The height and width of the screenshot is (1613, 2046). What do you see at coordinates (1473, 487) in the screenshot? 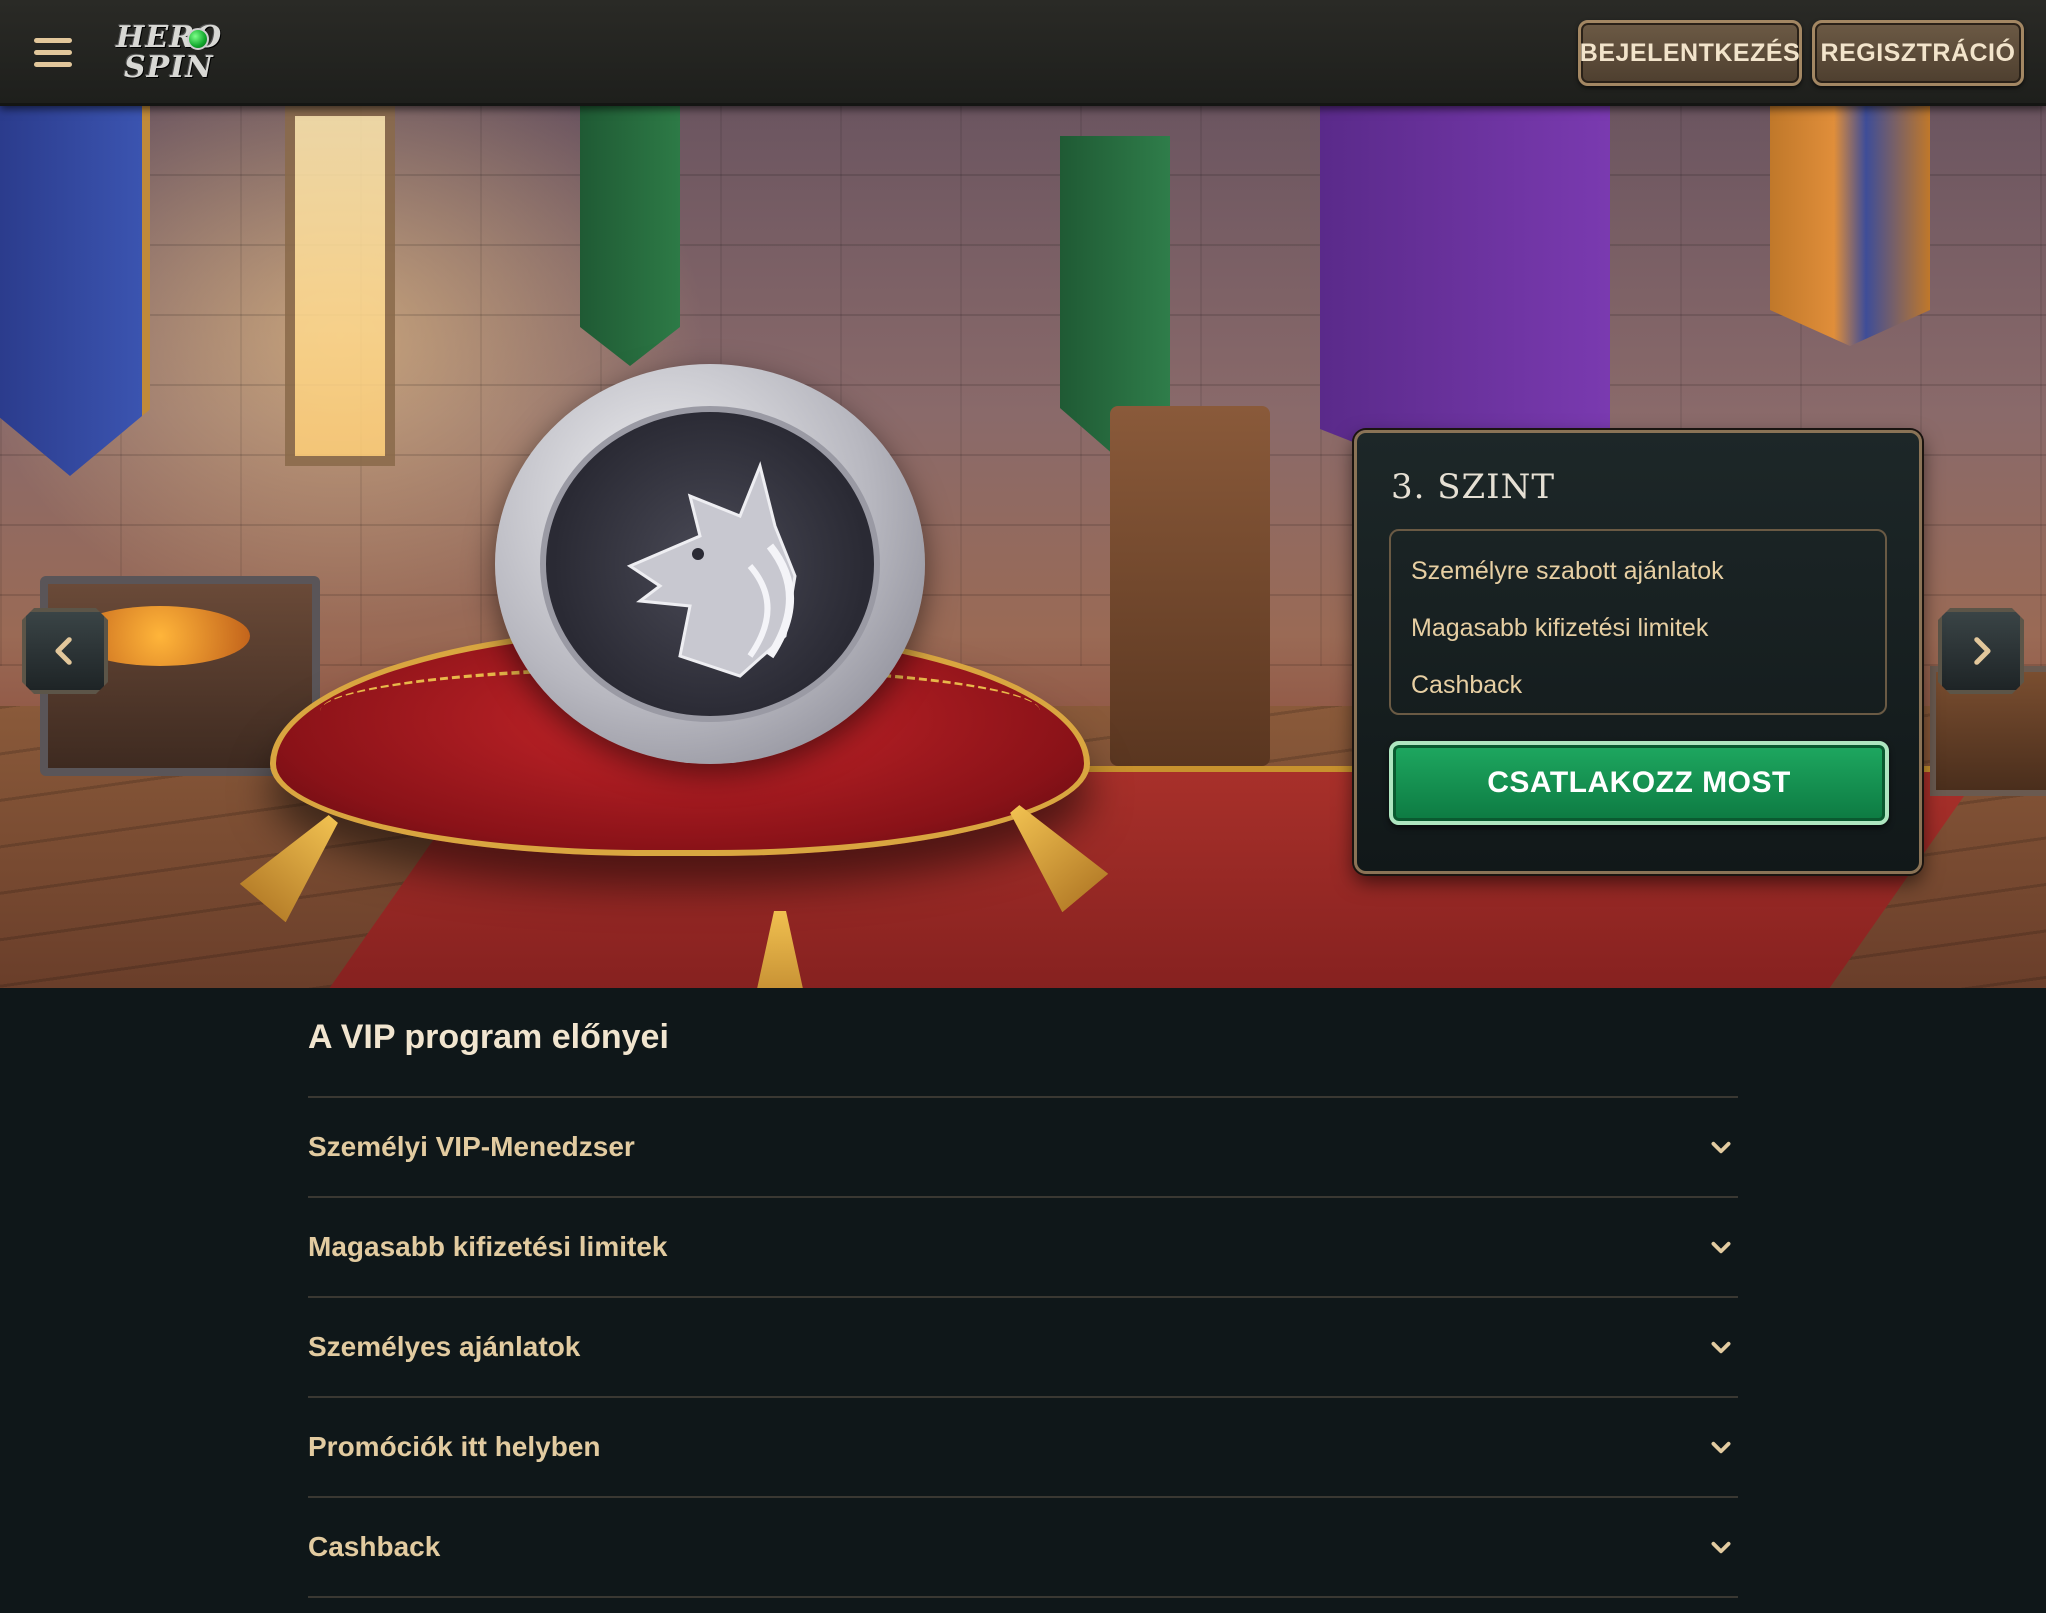
I see `level-title: 3. SZINT` at bounding box center [1473, 487].